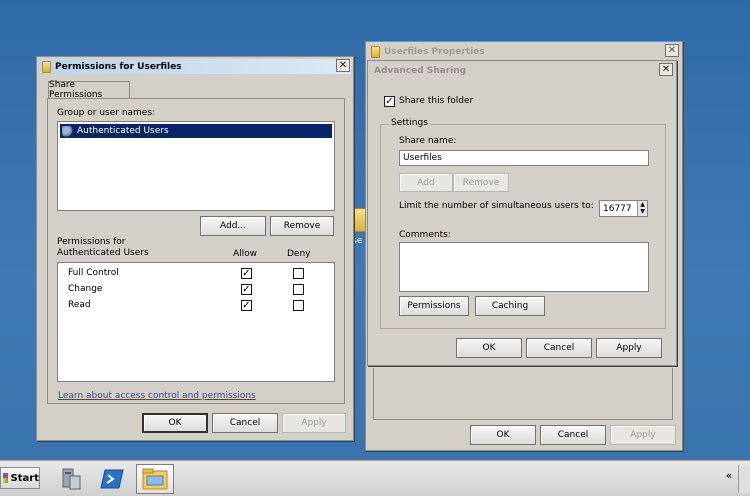 The image size is (750, 496). Describe the element at coordinates (89, 90) in the screenshot. I see `tab-share-permissions: Share Permissions` at that location.